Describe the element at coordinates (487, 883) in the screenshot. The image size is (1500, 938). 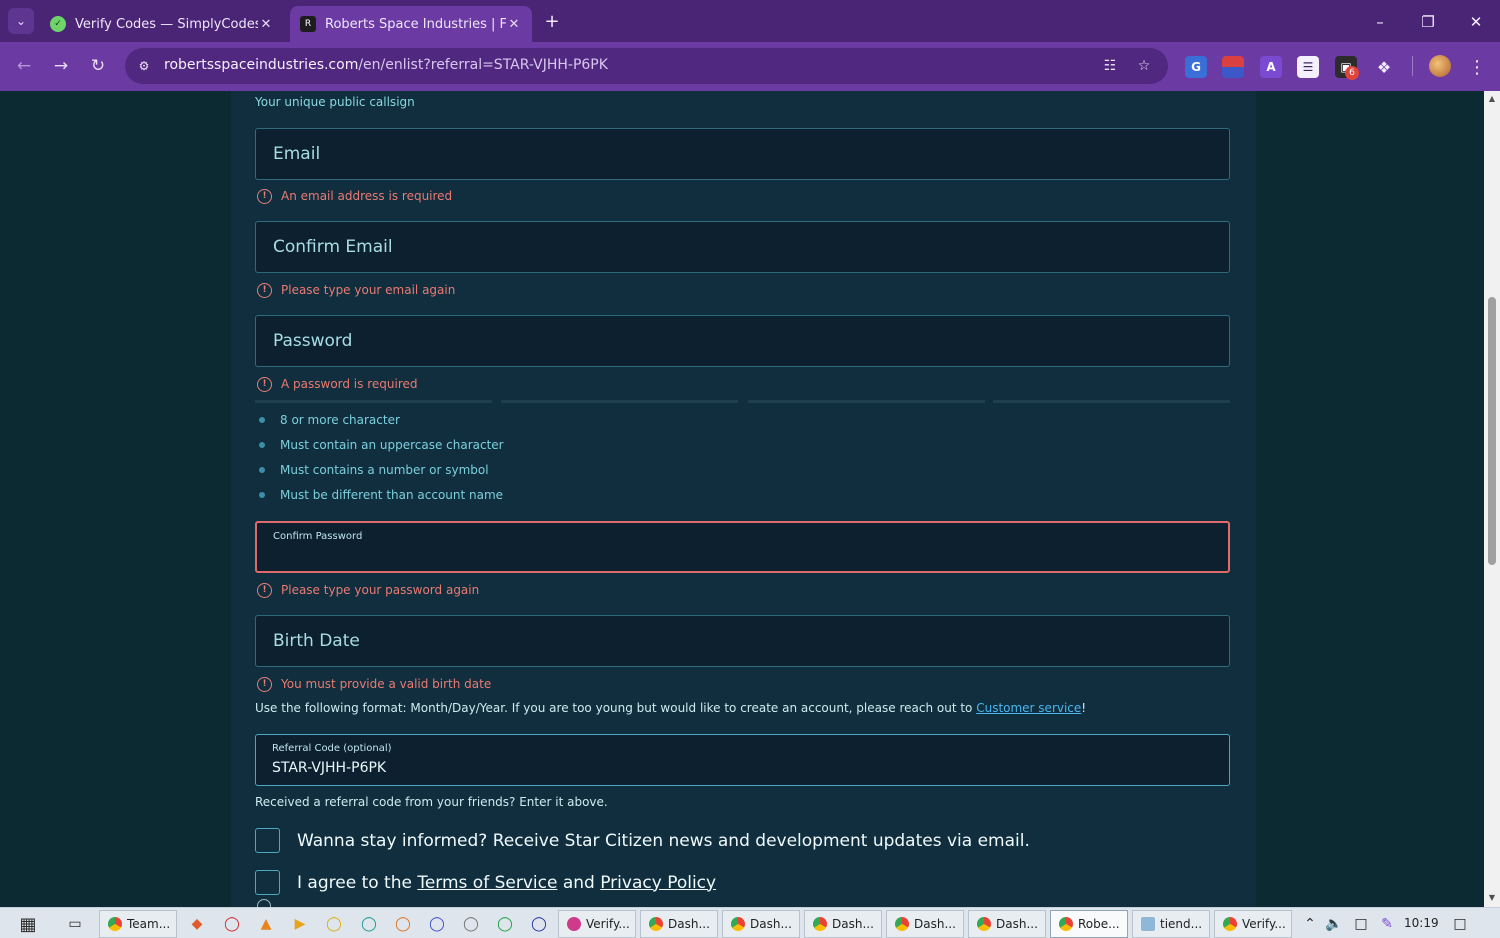
I see `terms-of-service-link: Terms of Service` at that location.